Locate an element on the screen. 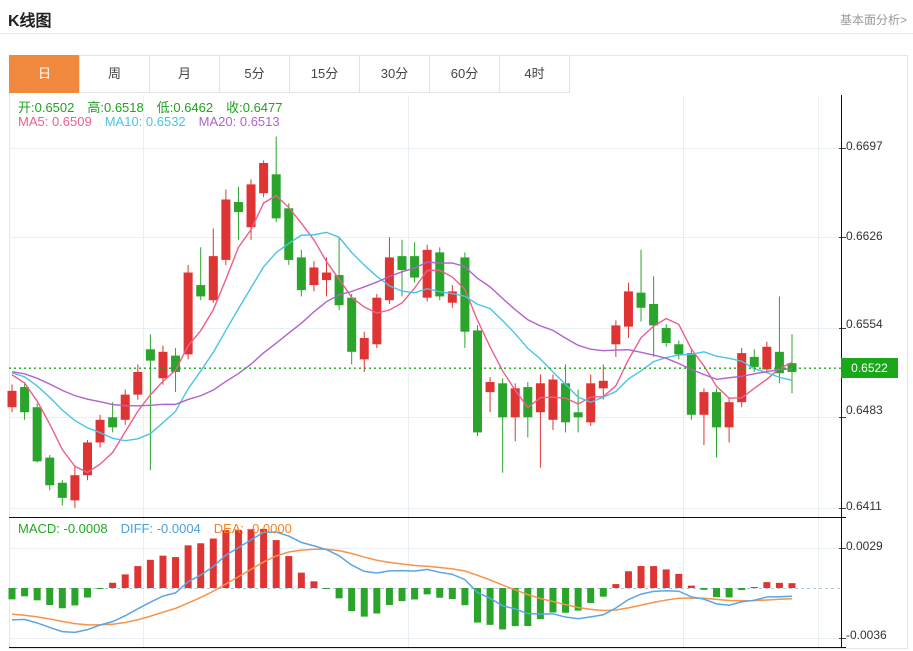 Image resolution: width=913 pixels, height=651 pixels. low-value: 低:0.6462 is located at coordinates (185, 107).